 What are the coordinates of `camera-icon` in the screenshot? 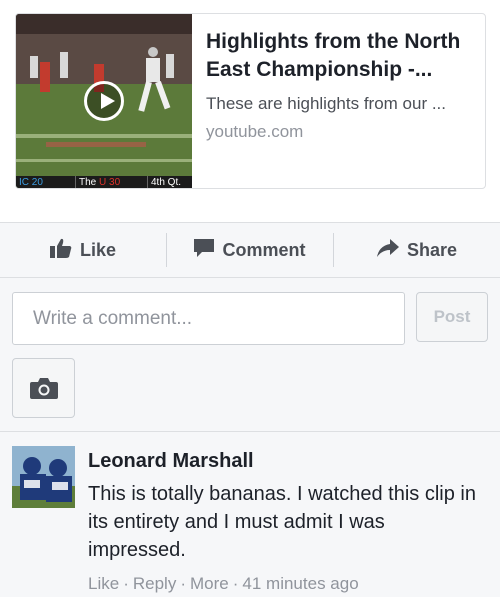 It's located at (44, 390).